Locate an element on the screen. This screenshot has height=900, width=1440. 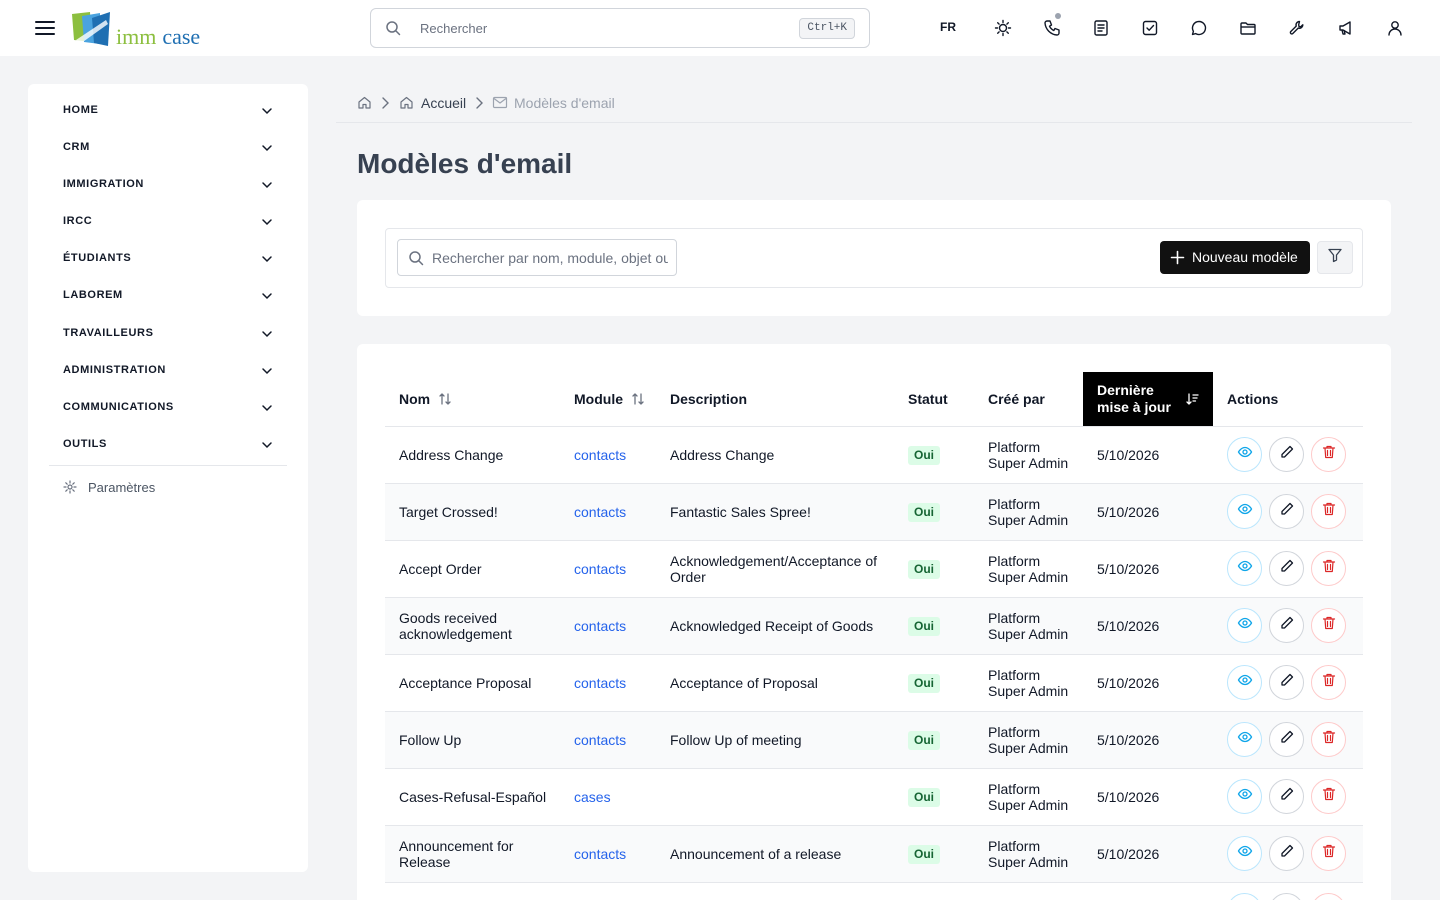
column-header-name: Nom is located at coordinates (425, 399).